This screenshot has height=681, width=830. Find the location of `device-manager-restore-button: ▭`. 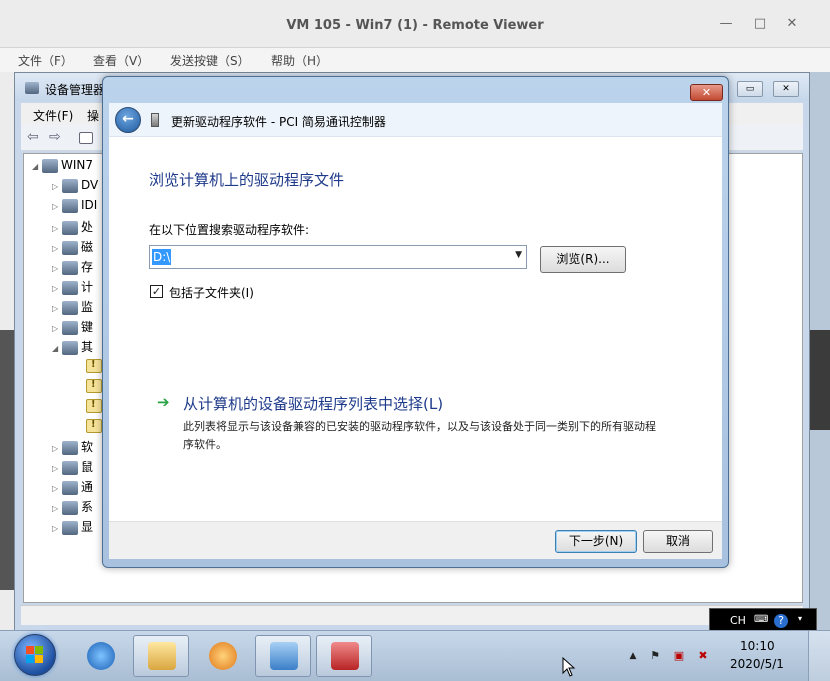

device-manager-restore-button: ▭ is located at coordinates (750, 89).